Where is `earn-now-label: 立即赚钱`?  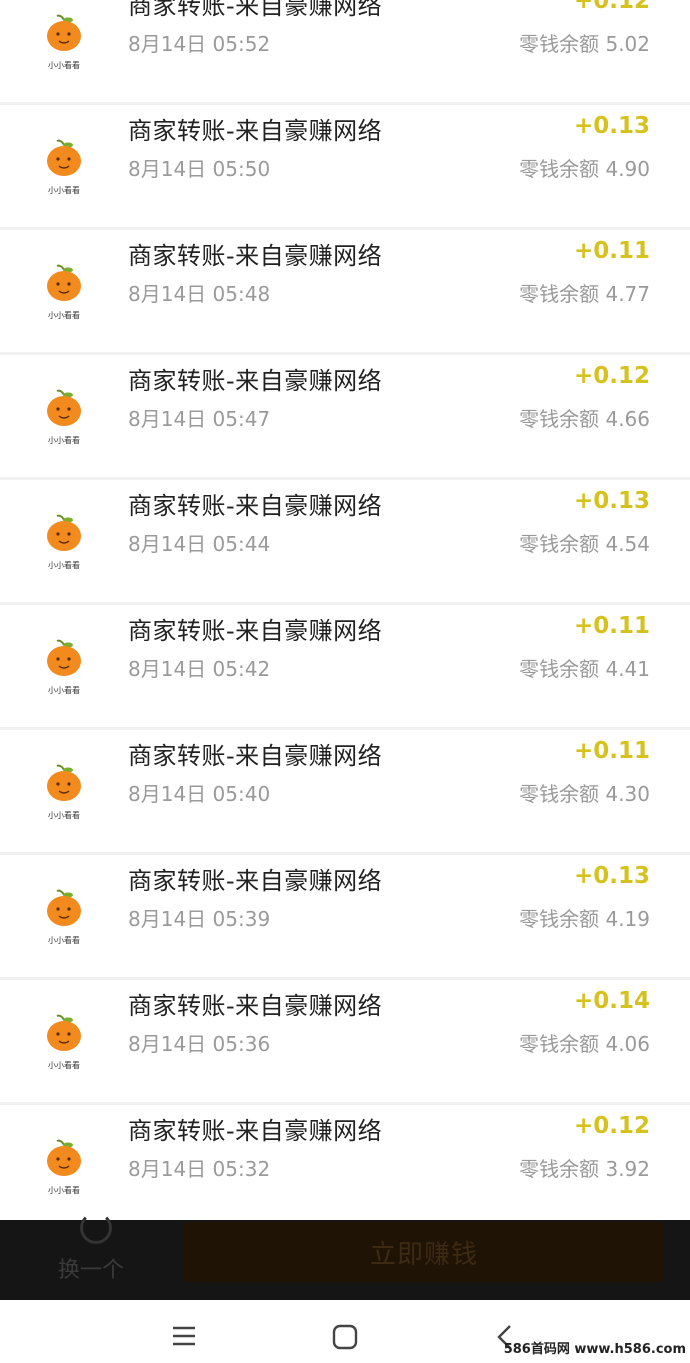 earn-now-label: 立即赚钱 is located at coordinates (423, 1254).